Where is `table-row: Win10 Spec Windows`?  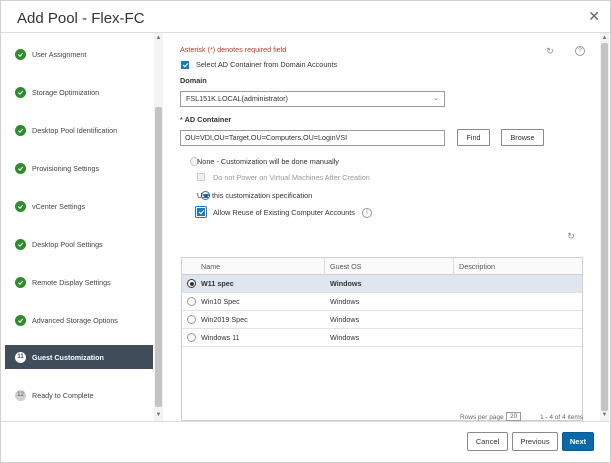
table-row: Win10 Spec Windows is located at coordinates (382, 302).